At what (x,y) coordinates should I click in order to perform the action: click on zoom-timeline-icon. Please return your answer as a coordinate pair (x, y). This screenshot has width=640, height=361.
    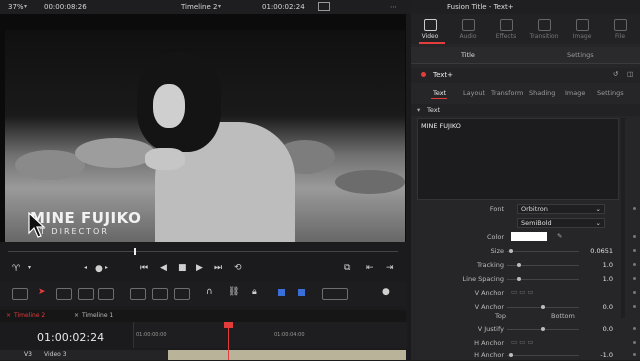
    Looking at the image, I should click on (335, 294).